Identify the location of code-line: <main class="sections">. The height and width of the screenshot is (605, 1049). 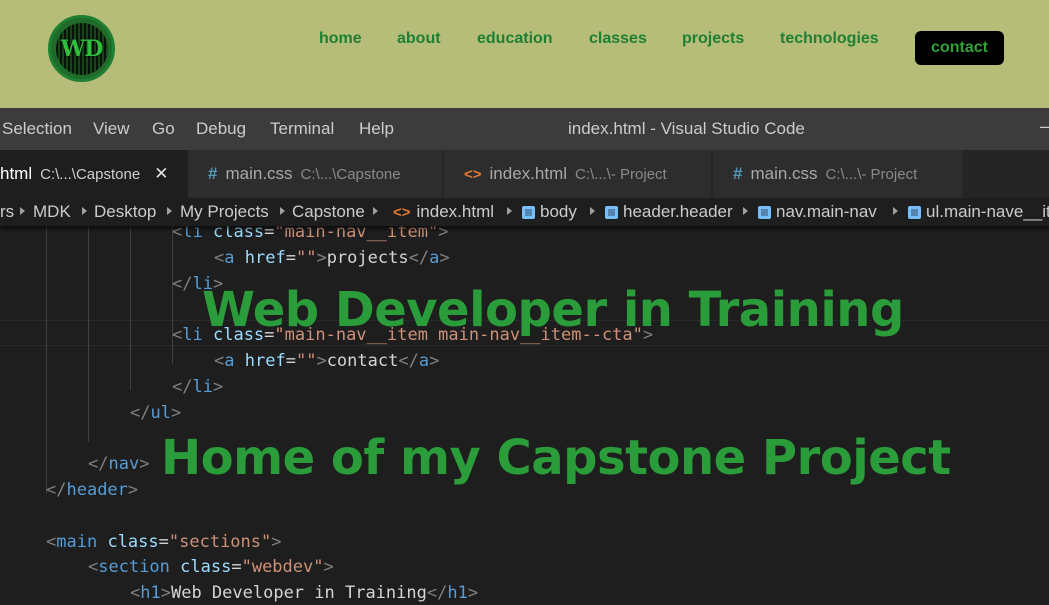
(164, 542).